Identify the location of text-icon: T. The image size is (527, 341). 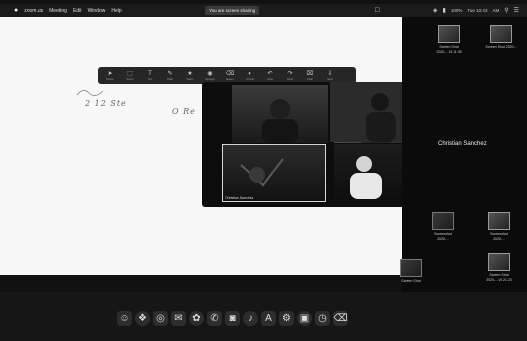
(150, 73).